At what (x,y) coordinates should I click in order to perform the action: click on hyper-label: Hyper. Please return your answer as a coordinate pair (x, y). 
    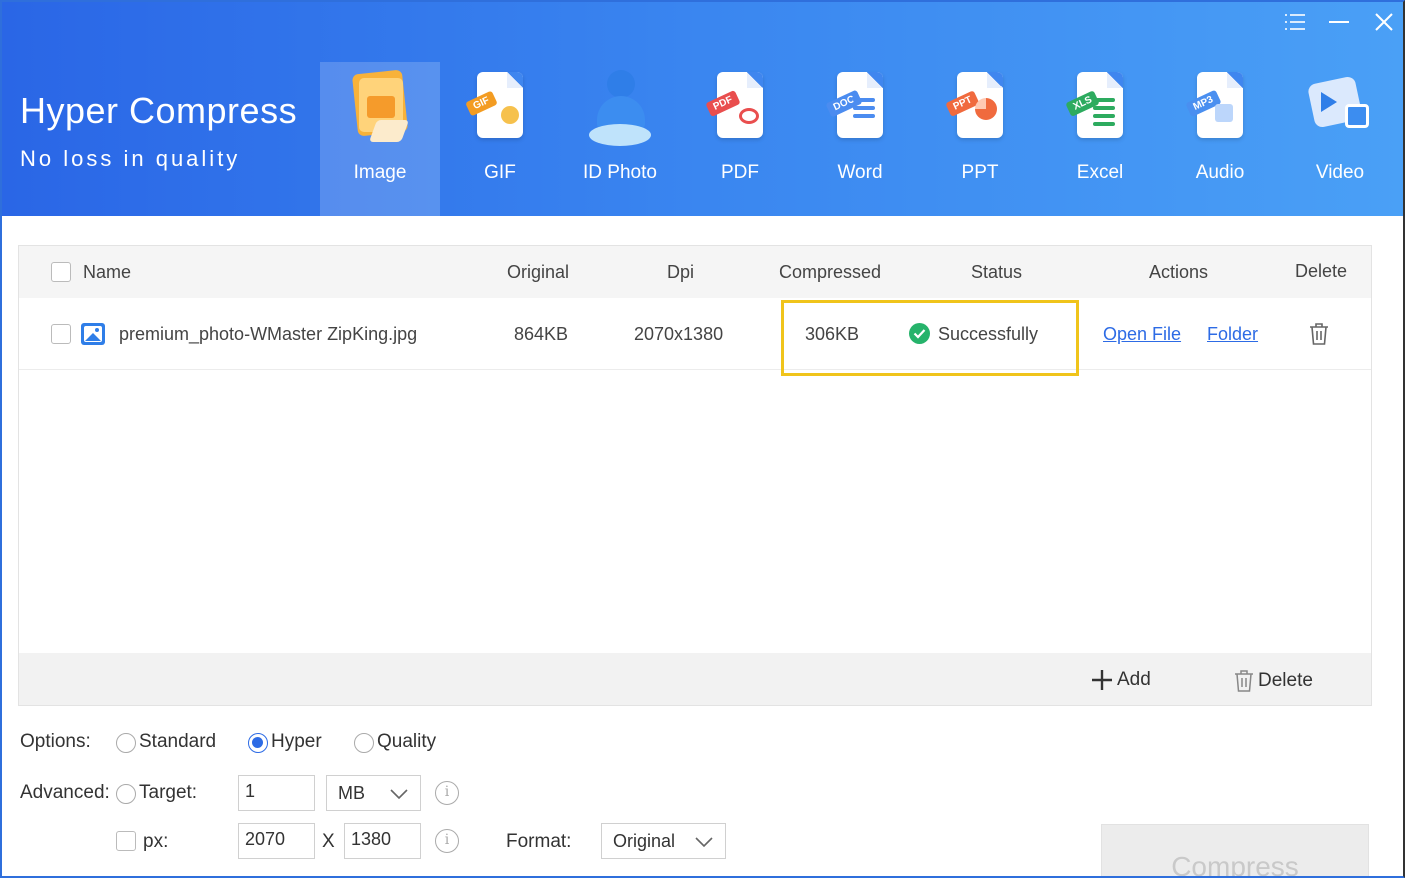
    Looking at the image, I should click on (296, 741).